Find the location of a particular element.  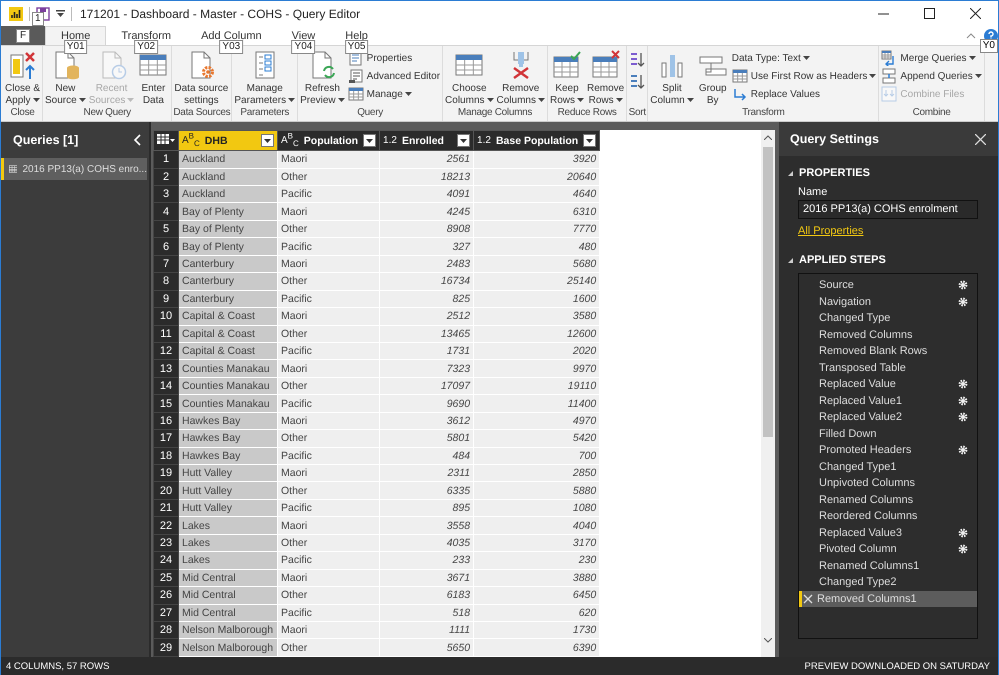

section-heading: PROPERTIES is located at coordinates (834, 173).